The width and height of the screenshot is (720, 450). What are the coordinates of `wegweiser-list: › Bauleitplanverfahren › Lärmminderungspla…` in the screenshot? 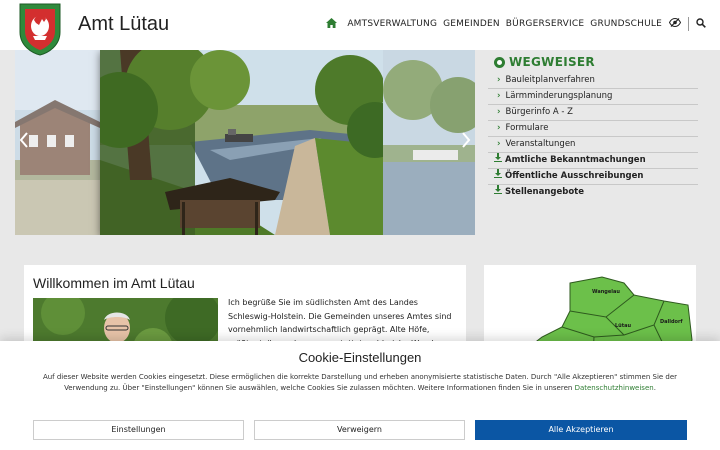 It's located at (593, 137).